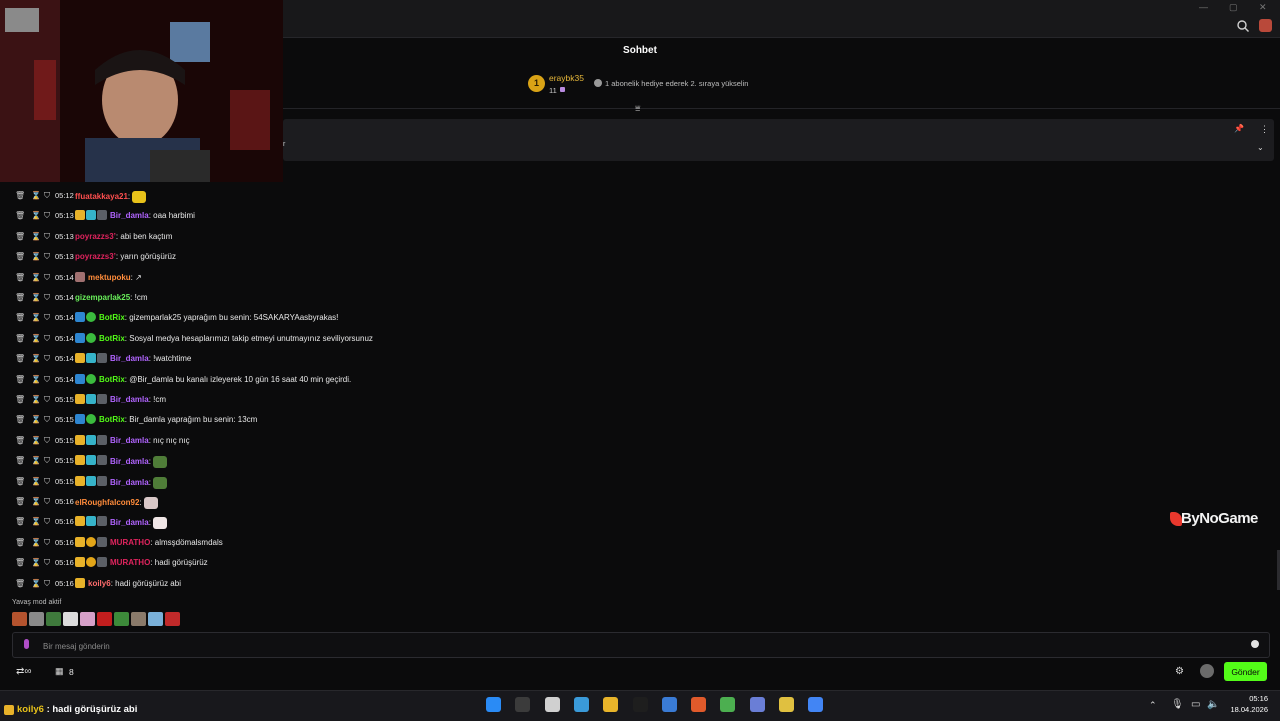 Image resolution: width=1280 pixels, height=721 pixels. I want to click on close-button: ✕, so click(1263, 7).